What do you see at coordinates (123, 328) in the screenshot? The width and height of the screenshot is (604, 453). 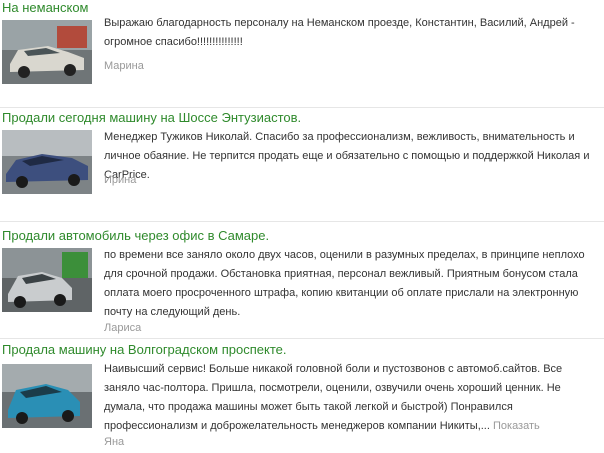 I see `review-author: Лариса` at bounding box center [123, 328].